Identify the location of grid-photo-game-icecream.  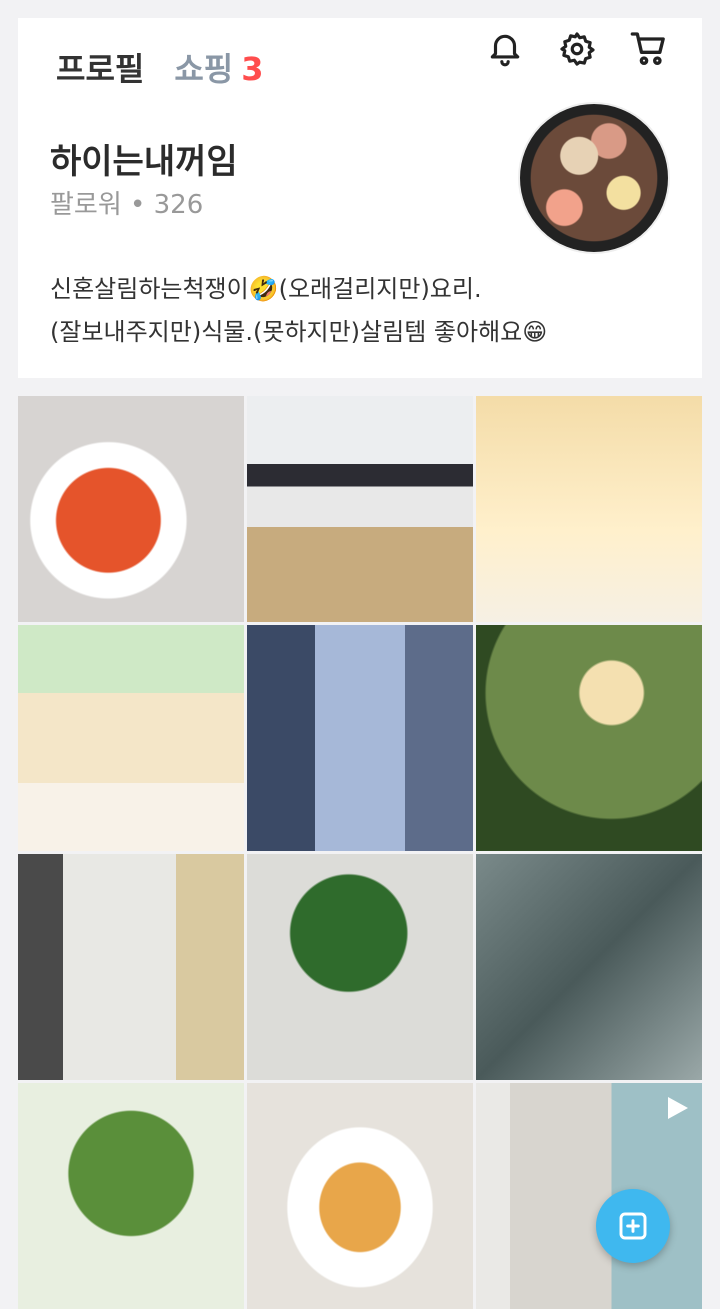
(589, 509).